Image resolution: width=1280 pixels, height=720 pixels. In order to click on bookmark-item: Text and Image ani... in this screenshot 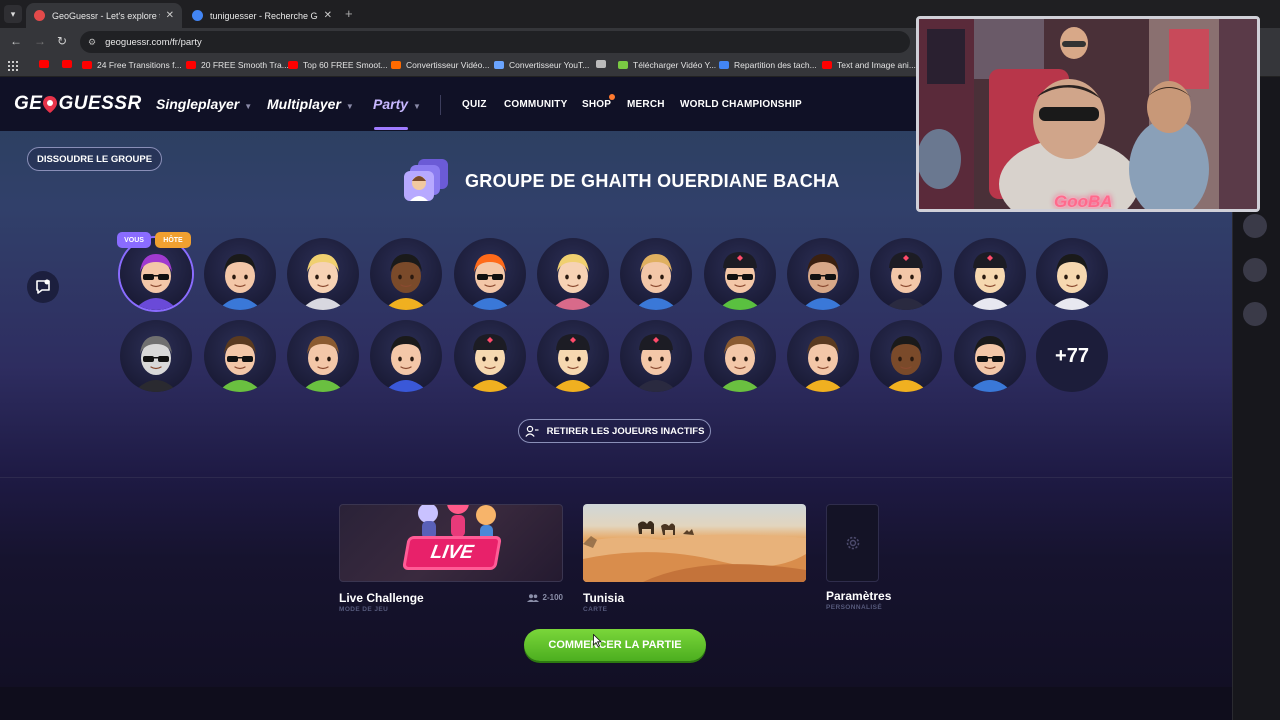, I will do `click(869, 65)`.